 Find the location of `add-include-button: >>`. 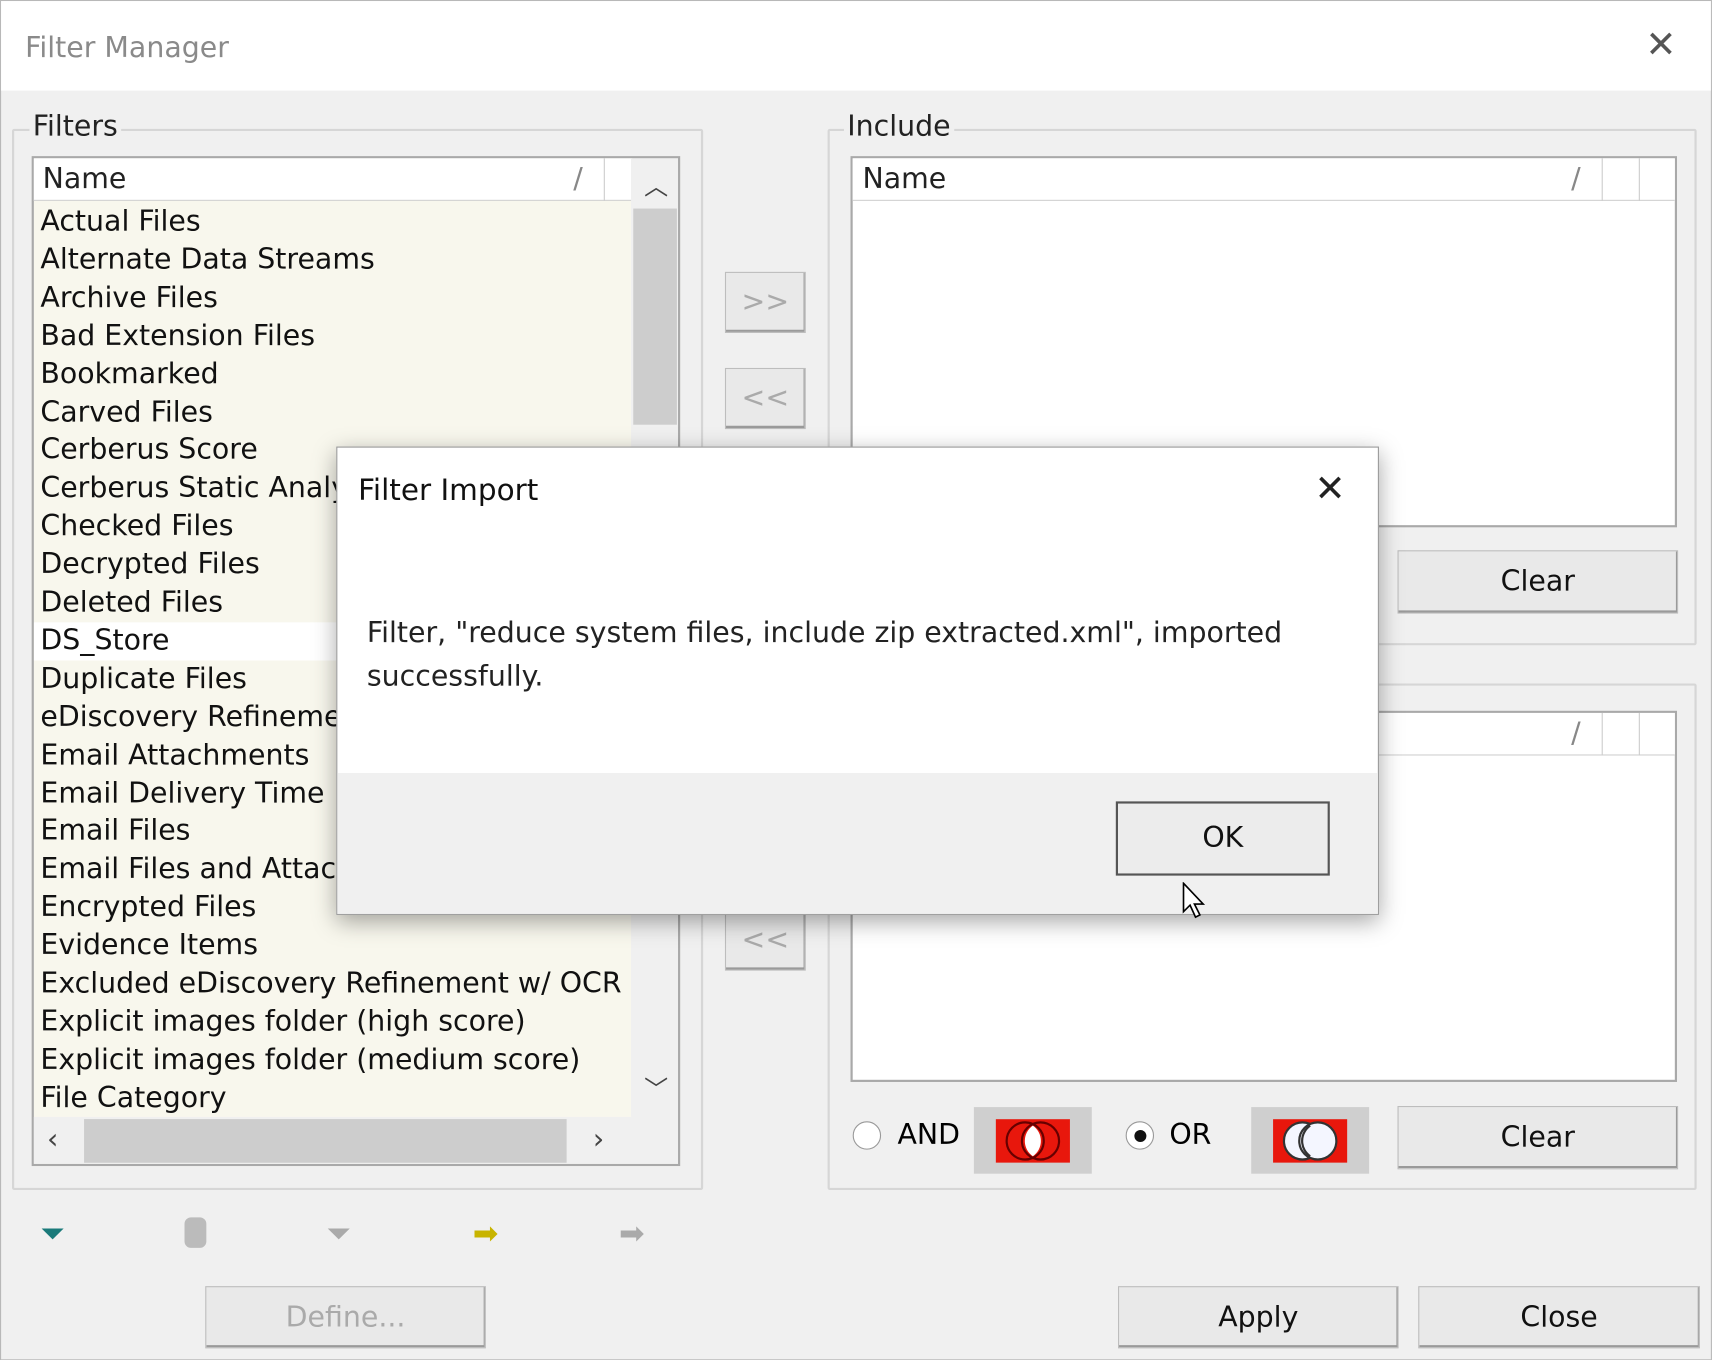

add-include-button: >> is located at coordinates (765, 302).